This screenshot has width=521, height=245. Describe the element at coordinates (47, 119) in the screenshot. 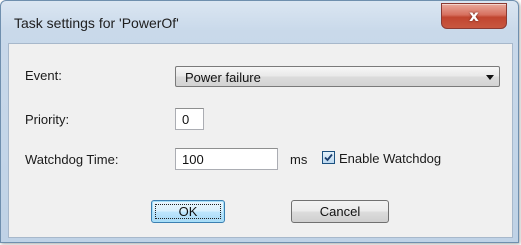

I see `priority-label: Priority:` at that location.